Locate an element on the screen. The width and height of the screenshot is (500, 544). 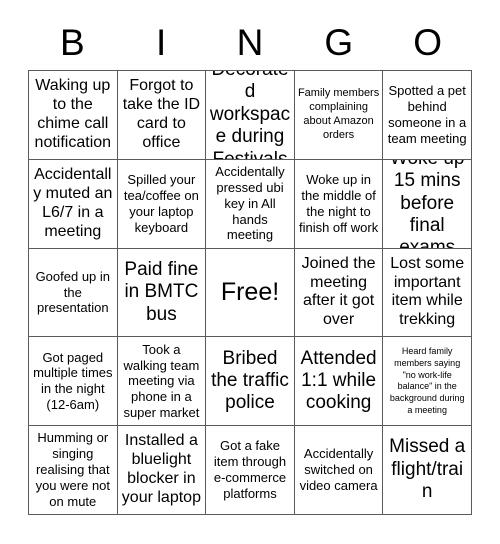
bingo-cell: Waking up to the chime call notification is located at coordinates (73, 115).